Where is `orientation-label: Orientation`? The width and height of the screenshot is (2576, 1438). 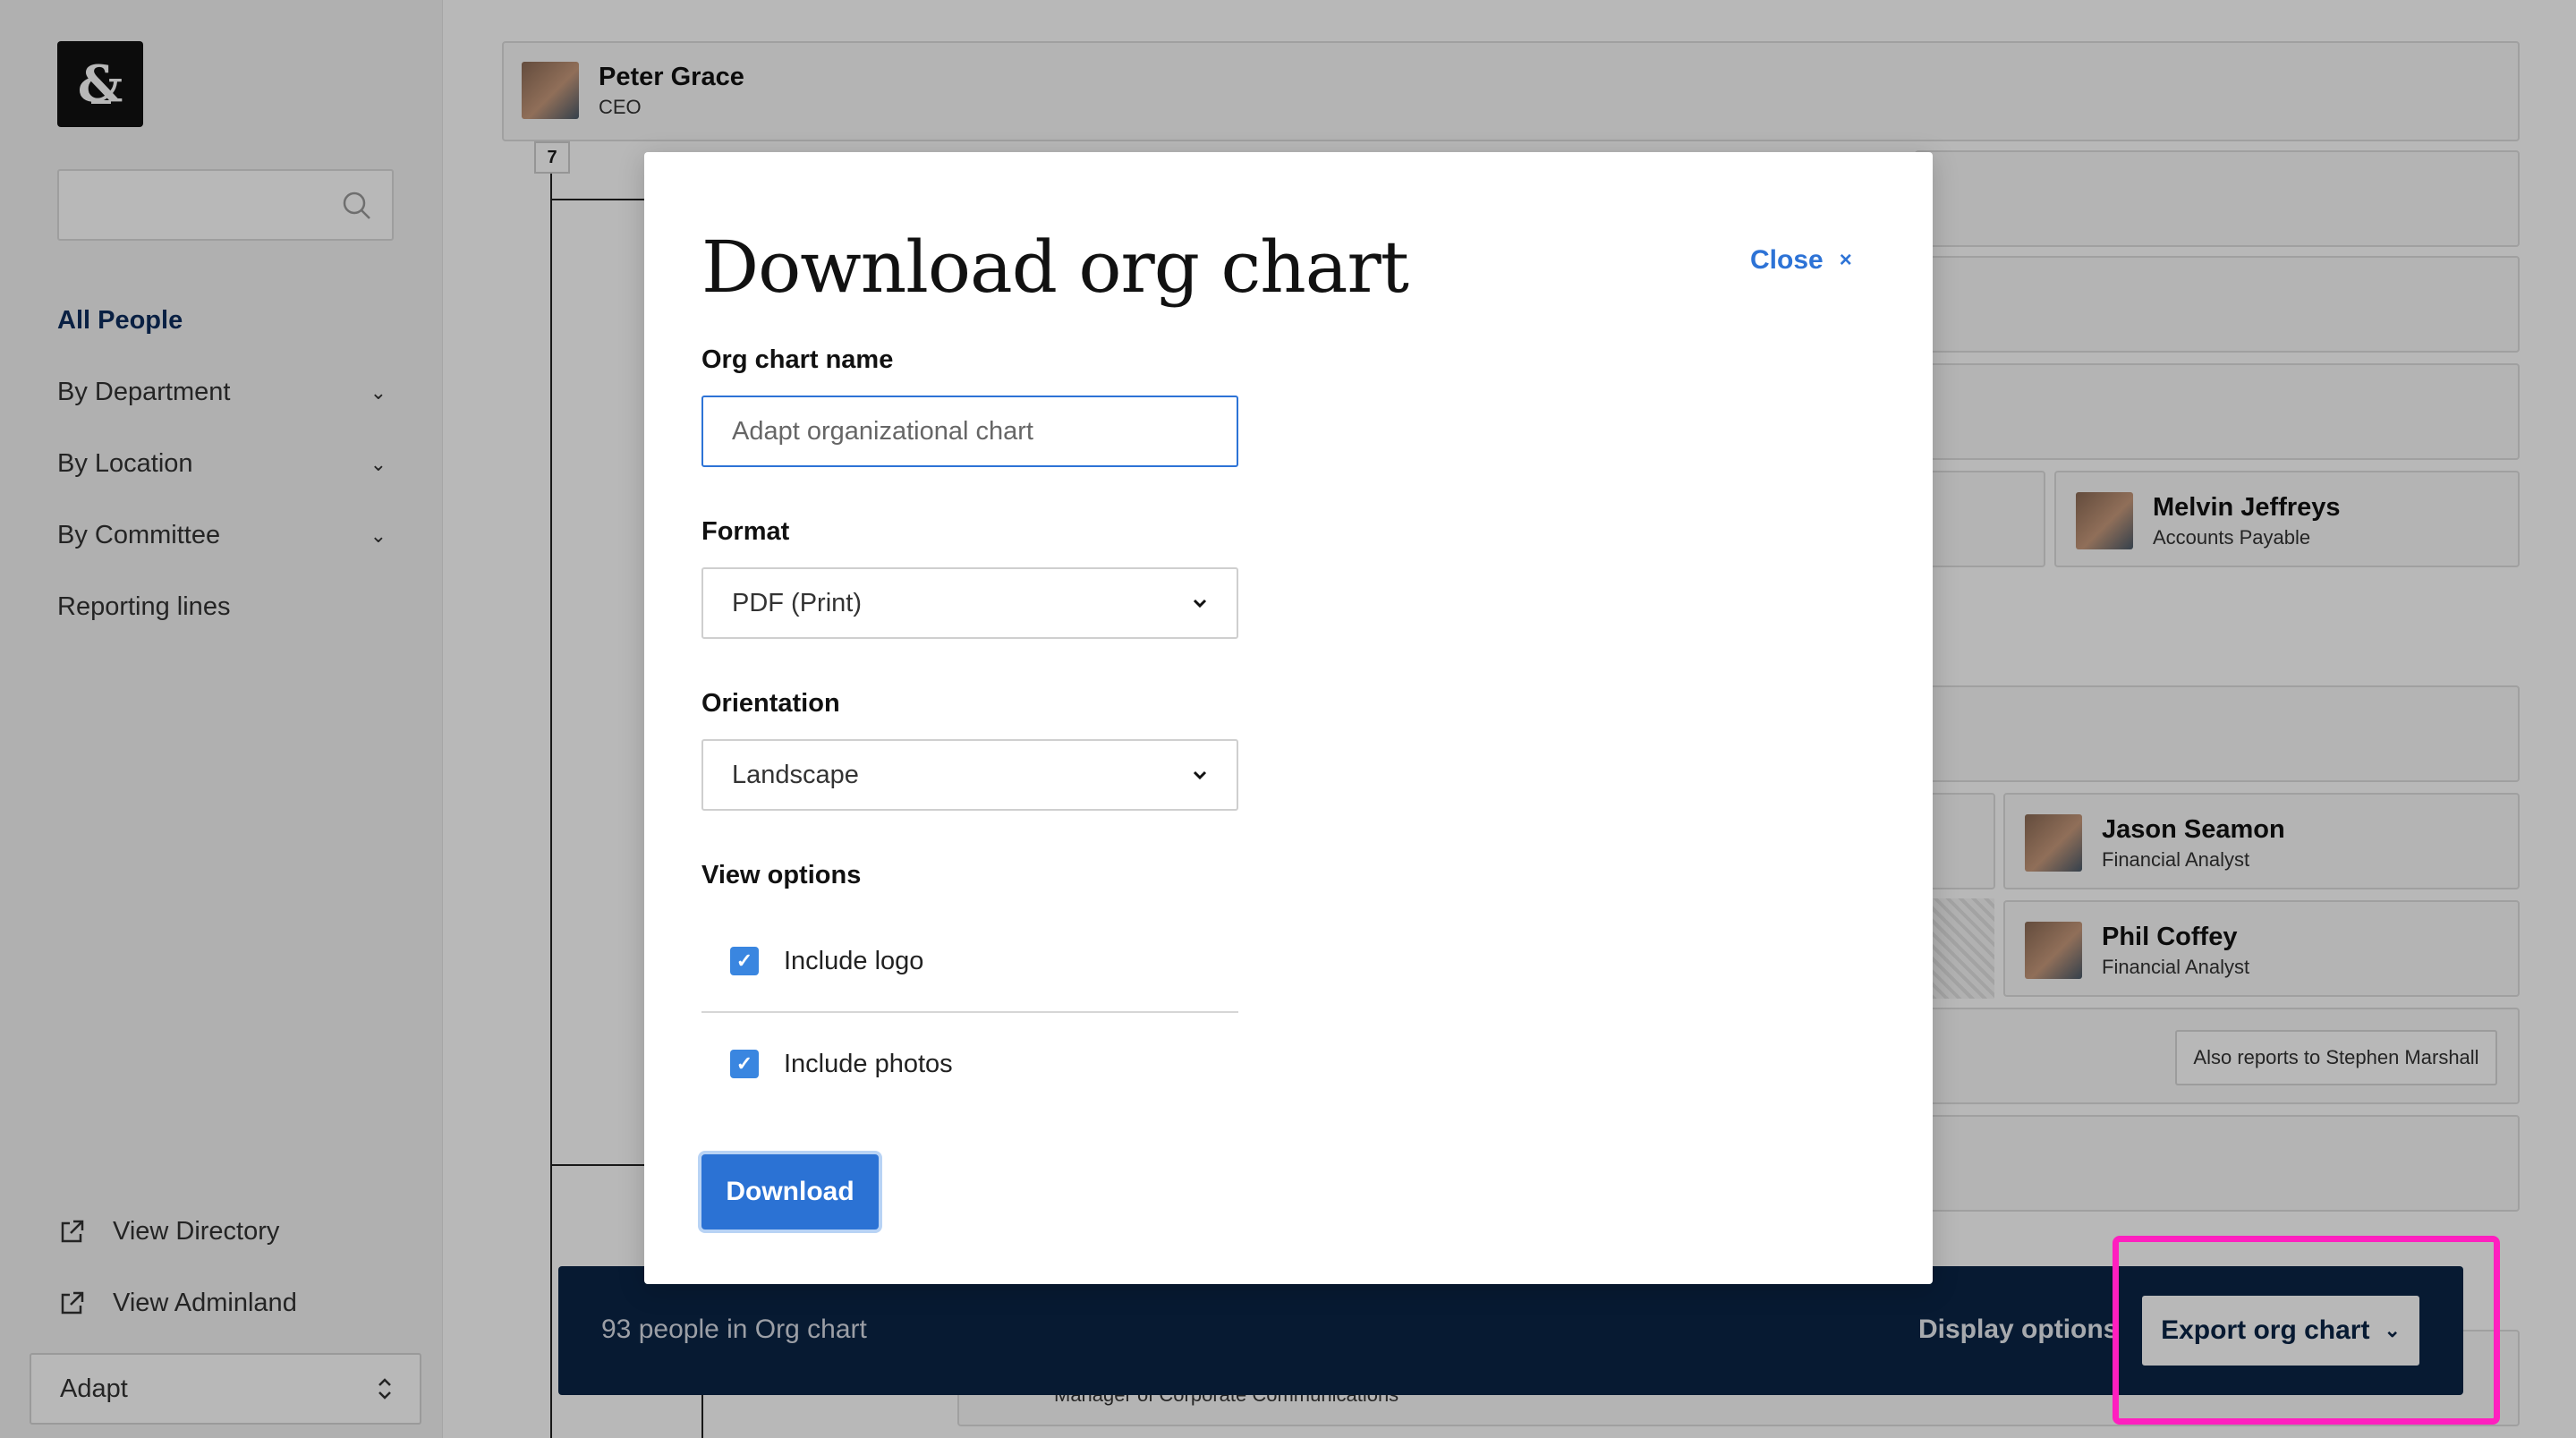
orientation-label: Orientation is located at coordinates (770, 703).